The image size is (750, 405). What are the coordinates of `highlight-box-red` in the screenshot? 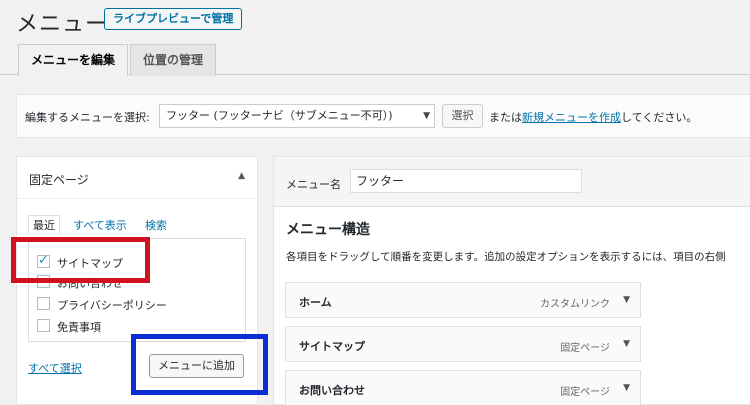 It's located at (80, 260).